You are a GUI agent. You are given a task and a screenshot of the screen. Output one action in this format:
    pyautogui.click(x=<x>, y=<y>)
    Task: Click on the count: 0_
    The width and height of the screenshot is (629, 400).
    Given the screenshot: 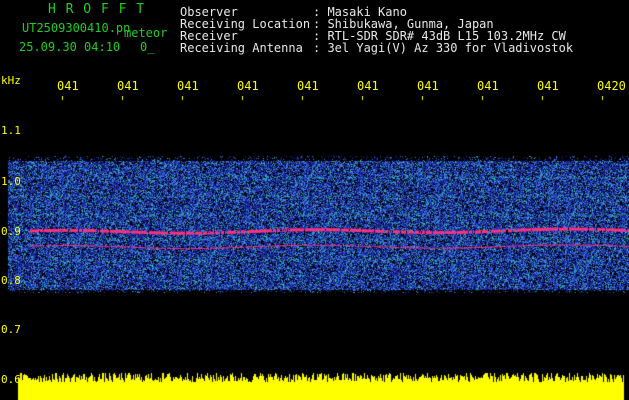 What is the action you would take?
    pyautogui.click(x=147, y=47)
    